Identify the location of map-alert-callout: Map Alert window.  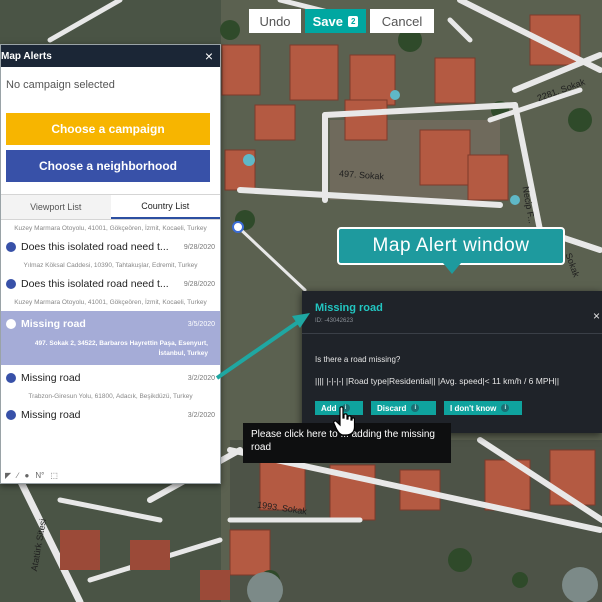
(451, 246).